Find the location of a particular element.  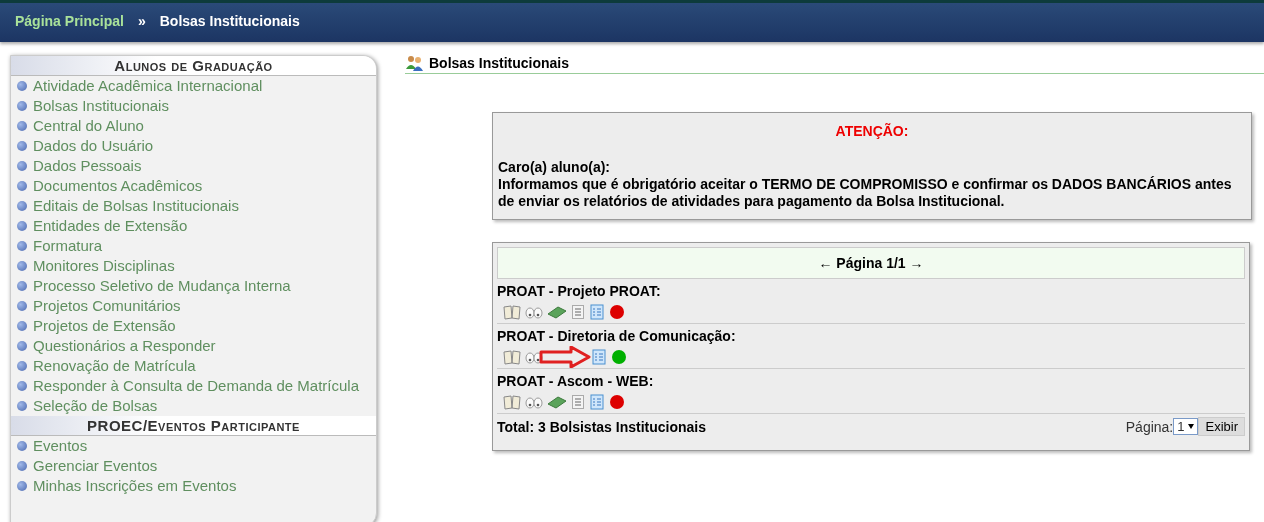

menu-link: Bolsas Institucionais is located at coordinates (101, 105).